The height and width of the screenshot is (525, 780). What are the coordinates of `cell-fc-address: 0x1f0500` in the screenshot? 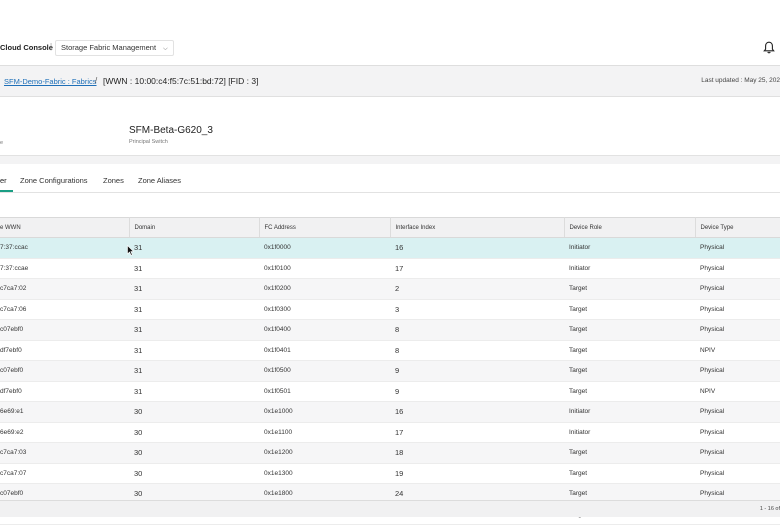 It's located at (324, 371).